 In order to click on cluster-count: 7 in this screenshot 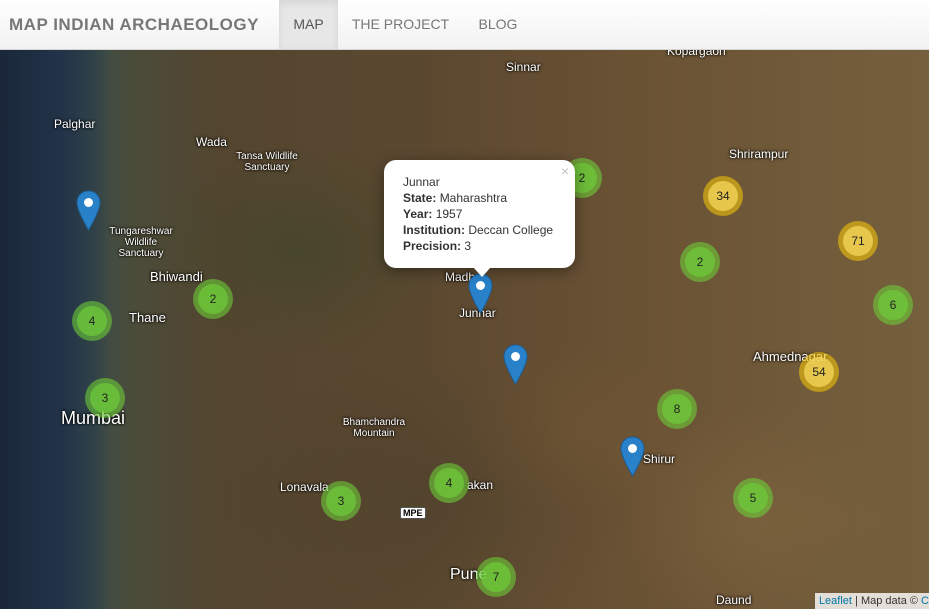, I will do `click(496, 577)`.